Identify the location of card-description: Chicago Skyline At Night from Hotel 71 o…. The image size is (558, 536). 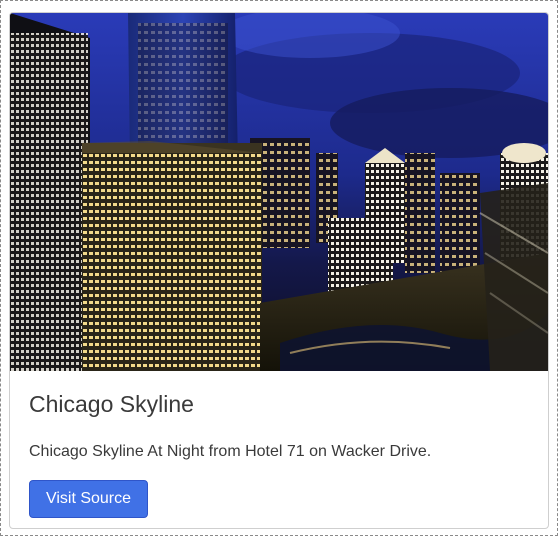
(230, 451).